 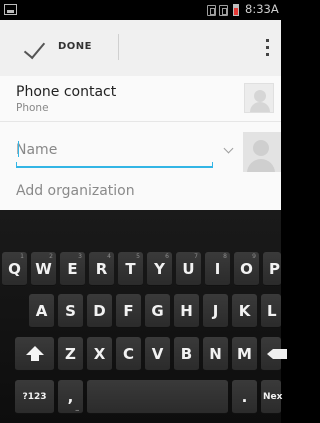 I want to click on add-organization-link: Add organization, so click(x=75, y=191).